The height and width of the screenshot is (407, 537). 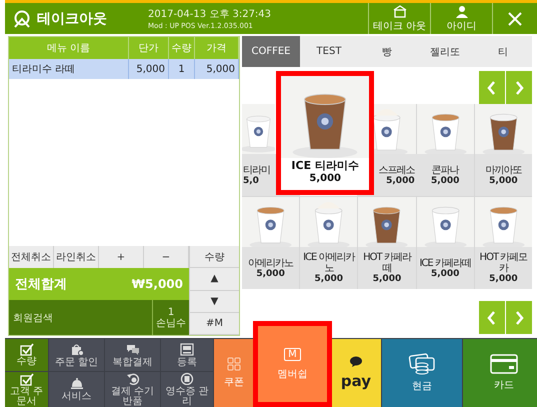 I want to click on product-tile: 아메리카노 5,000, so click(x=271, y=268).